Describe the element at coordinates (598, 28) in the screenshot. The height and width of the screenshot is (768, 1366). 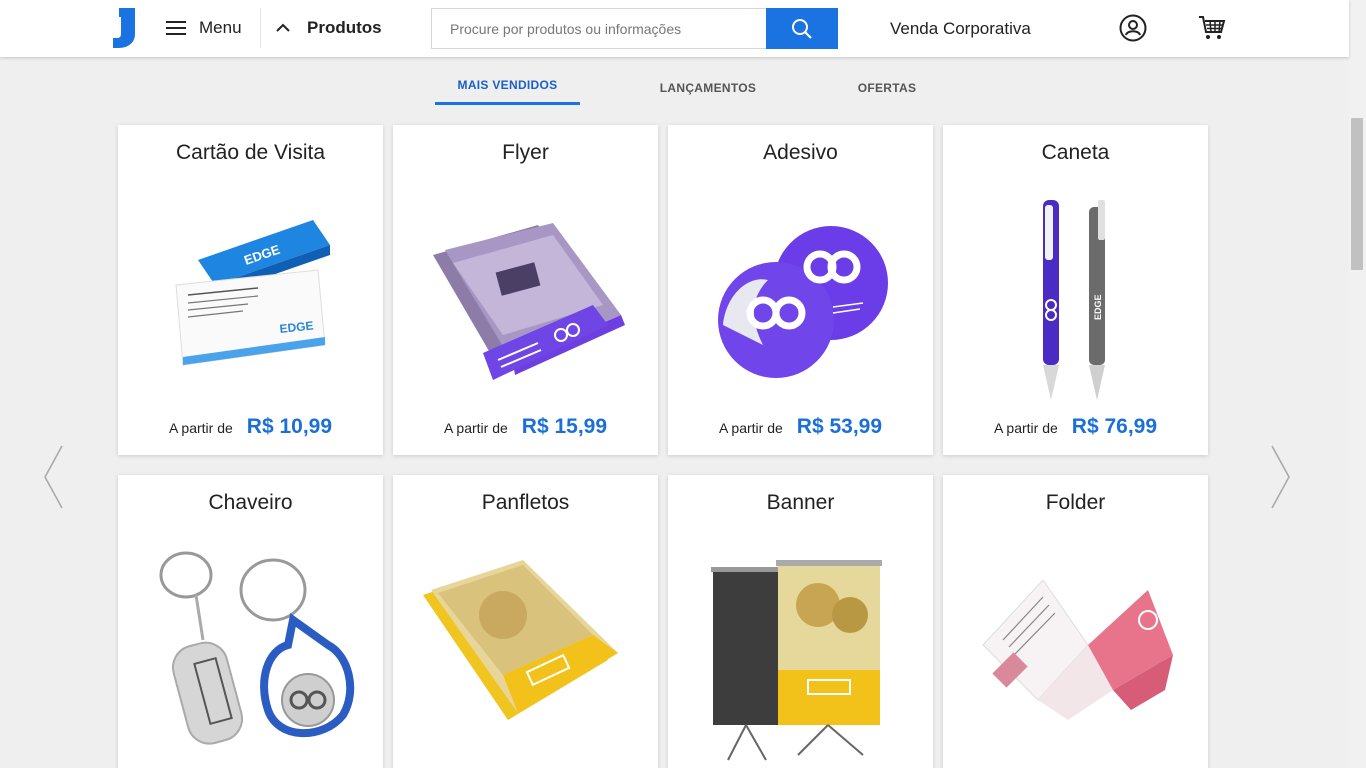
I see `search-input` at that location.